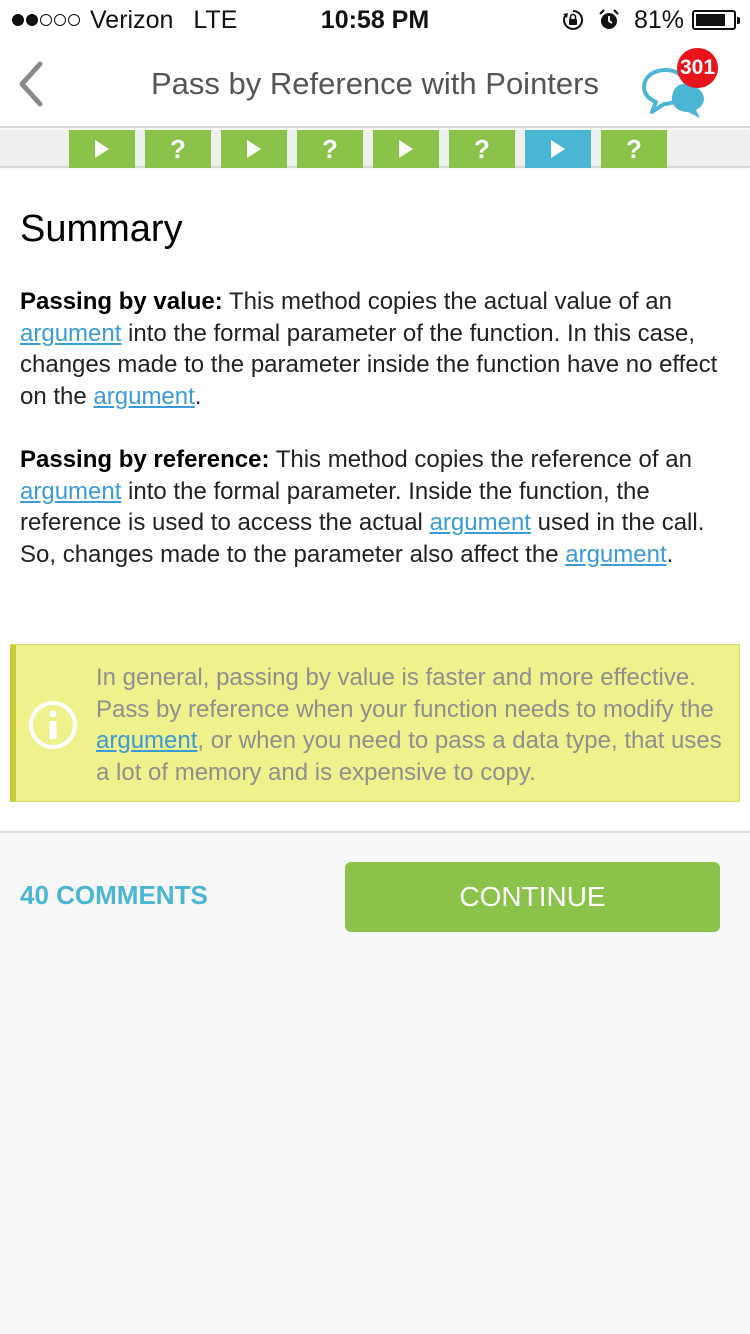 Image resolution: width=750 pixels, height=1334 pixels. I want to click on section-heading: Summary, so click(101, 229).